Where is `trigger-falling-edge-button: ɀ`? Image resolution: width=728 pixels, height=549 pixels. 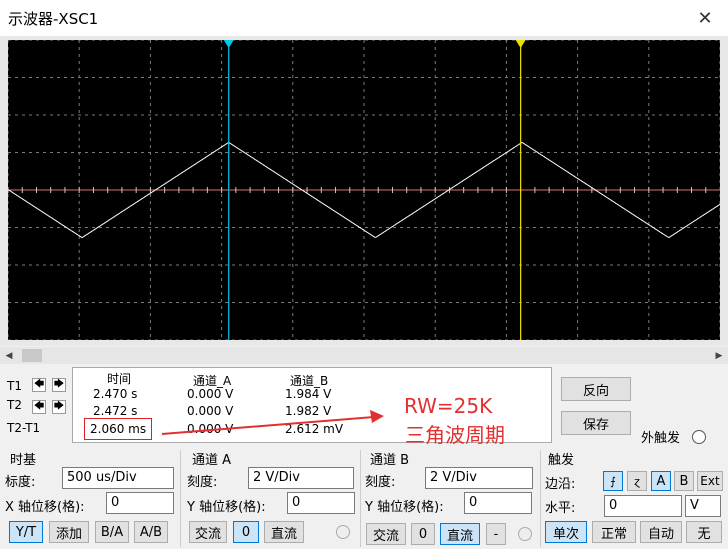
trigger-falling-edge-button: ɀ is located at coordinates (637, 481).